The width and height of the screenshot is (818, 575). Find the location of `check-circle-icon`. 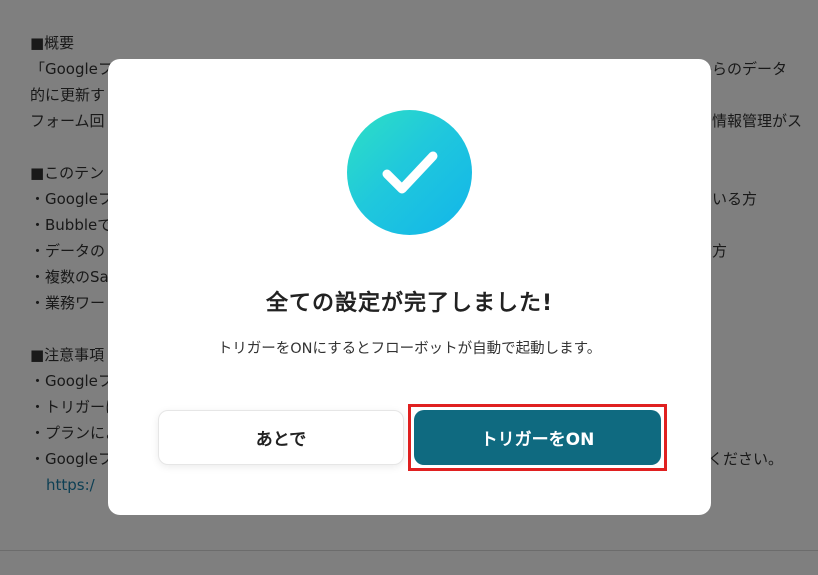

check-circle-icon is located at coordinates (409, 172).